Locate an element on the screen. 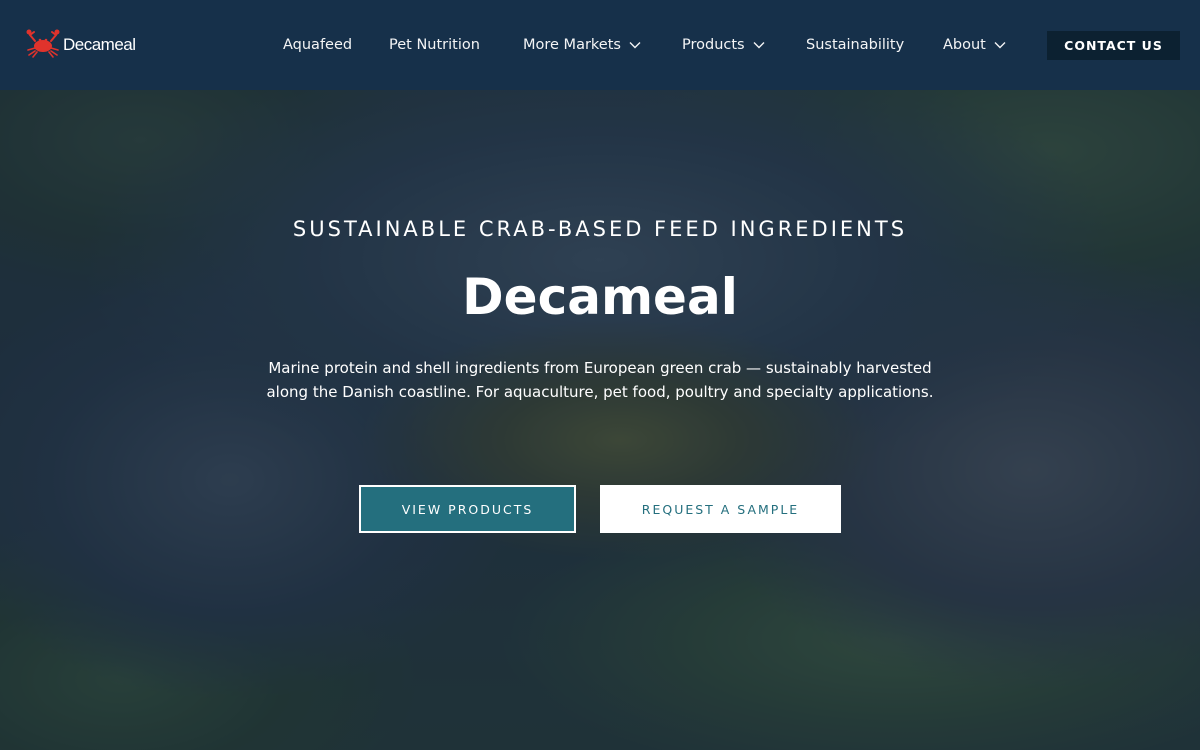  nav-item-label: Pet Nutrition is located at coordinates (434, 45).